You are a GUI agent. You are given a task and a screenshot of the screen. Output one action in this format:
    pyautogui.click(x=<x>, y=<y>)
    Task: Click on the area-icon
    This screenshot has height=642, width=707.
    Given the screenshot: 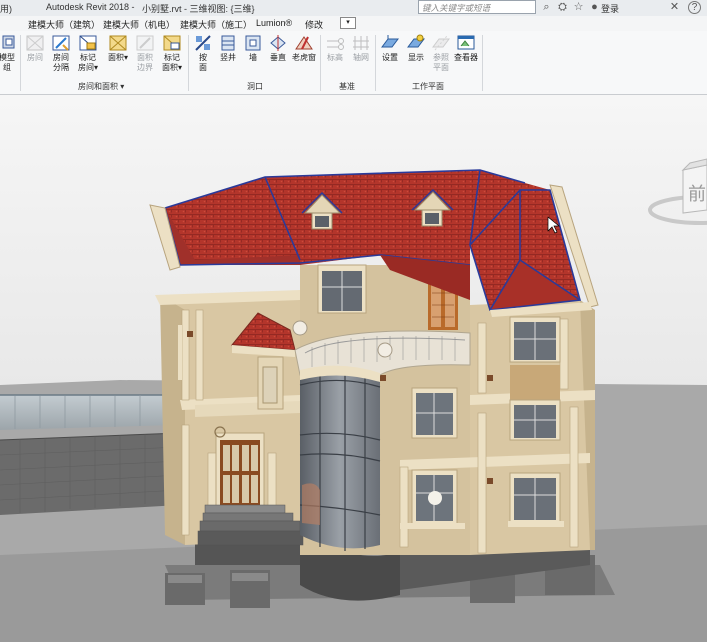 What is the action you would take?
    pyautogui.click(x=118, y=43)
    